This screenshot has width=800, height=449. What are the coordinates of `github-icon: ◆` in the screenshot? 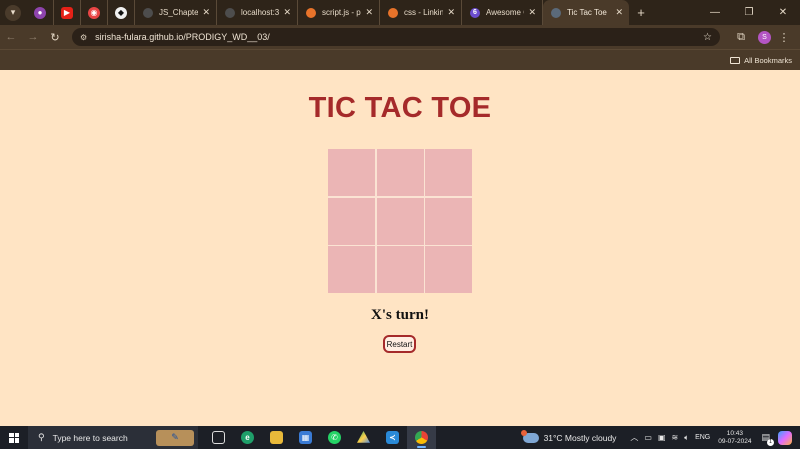 It's located at (121, 12).